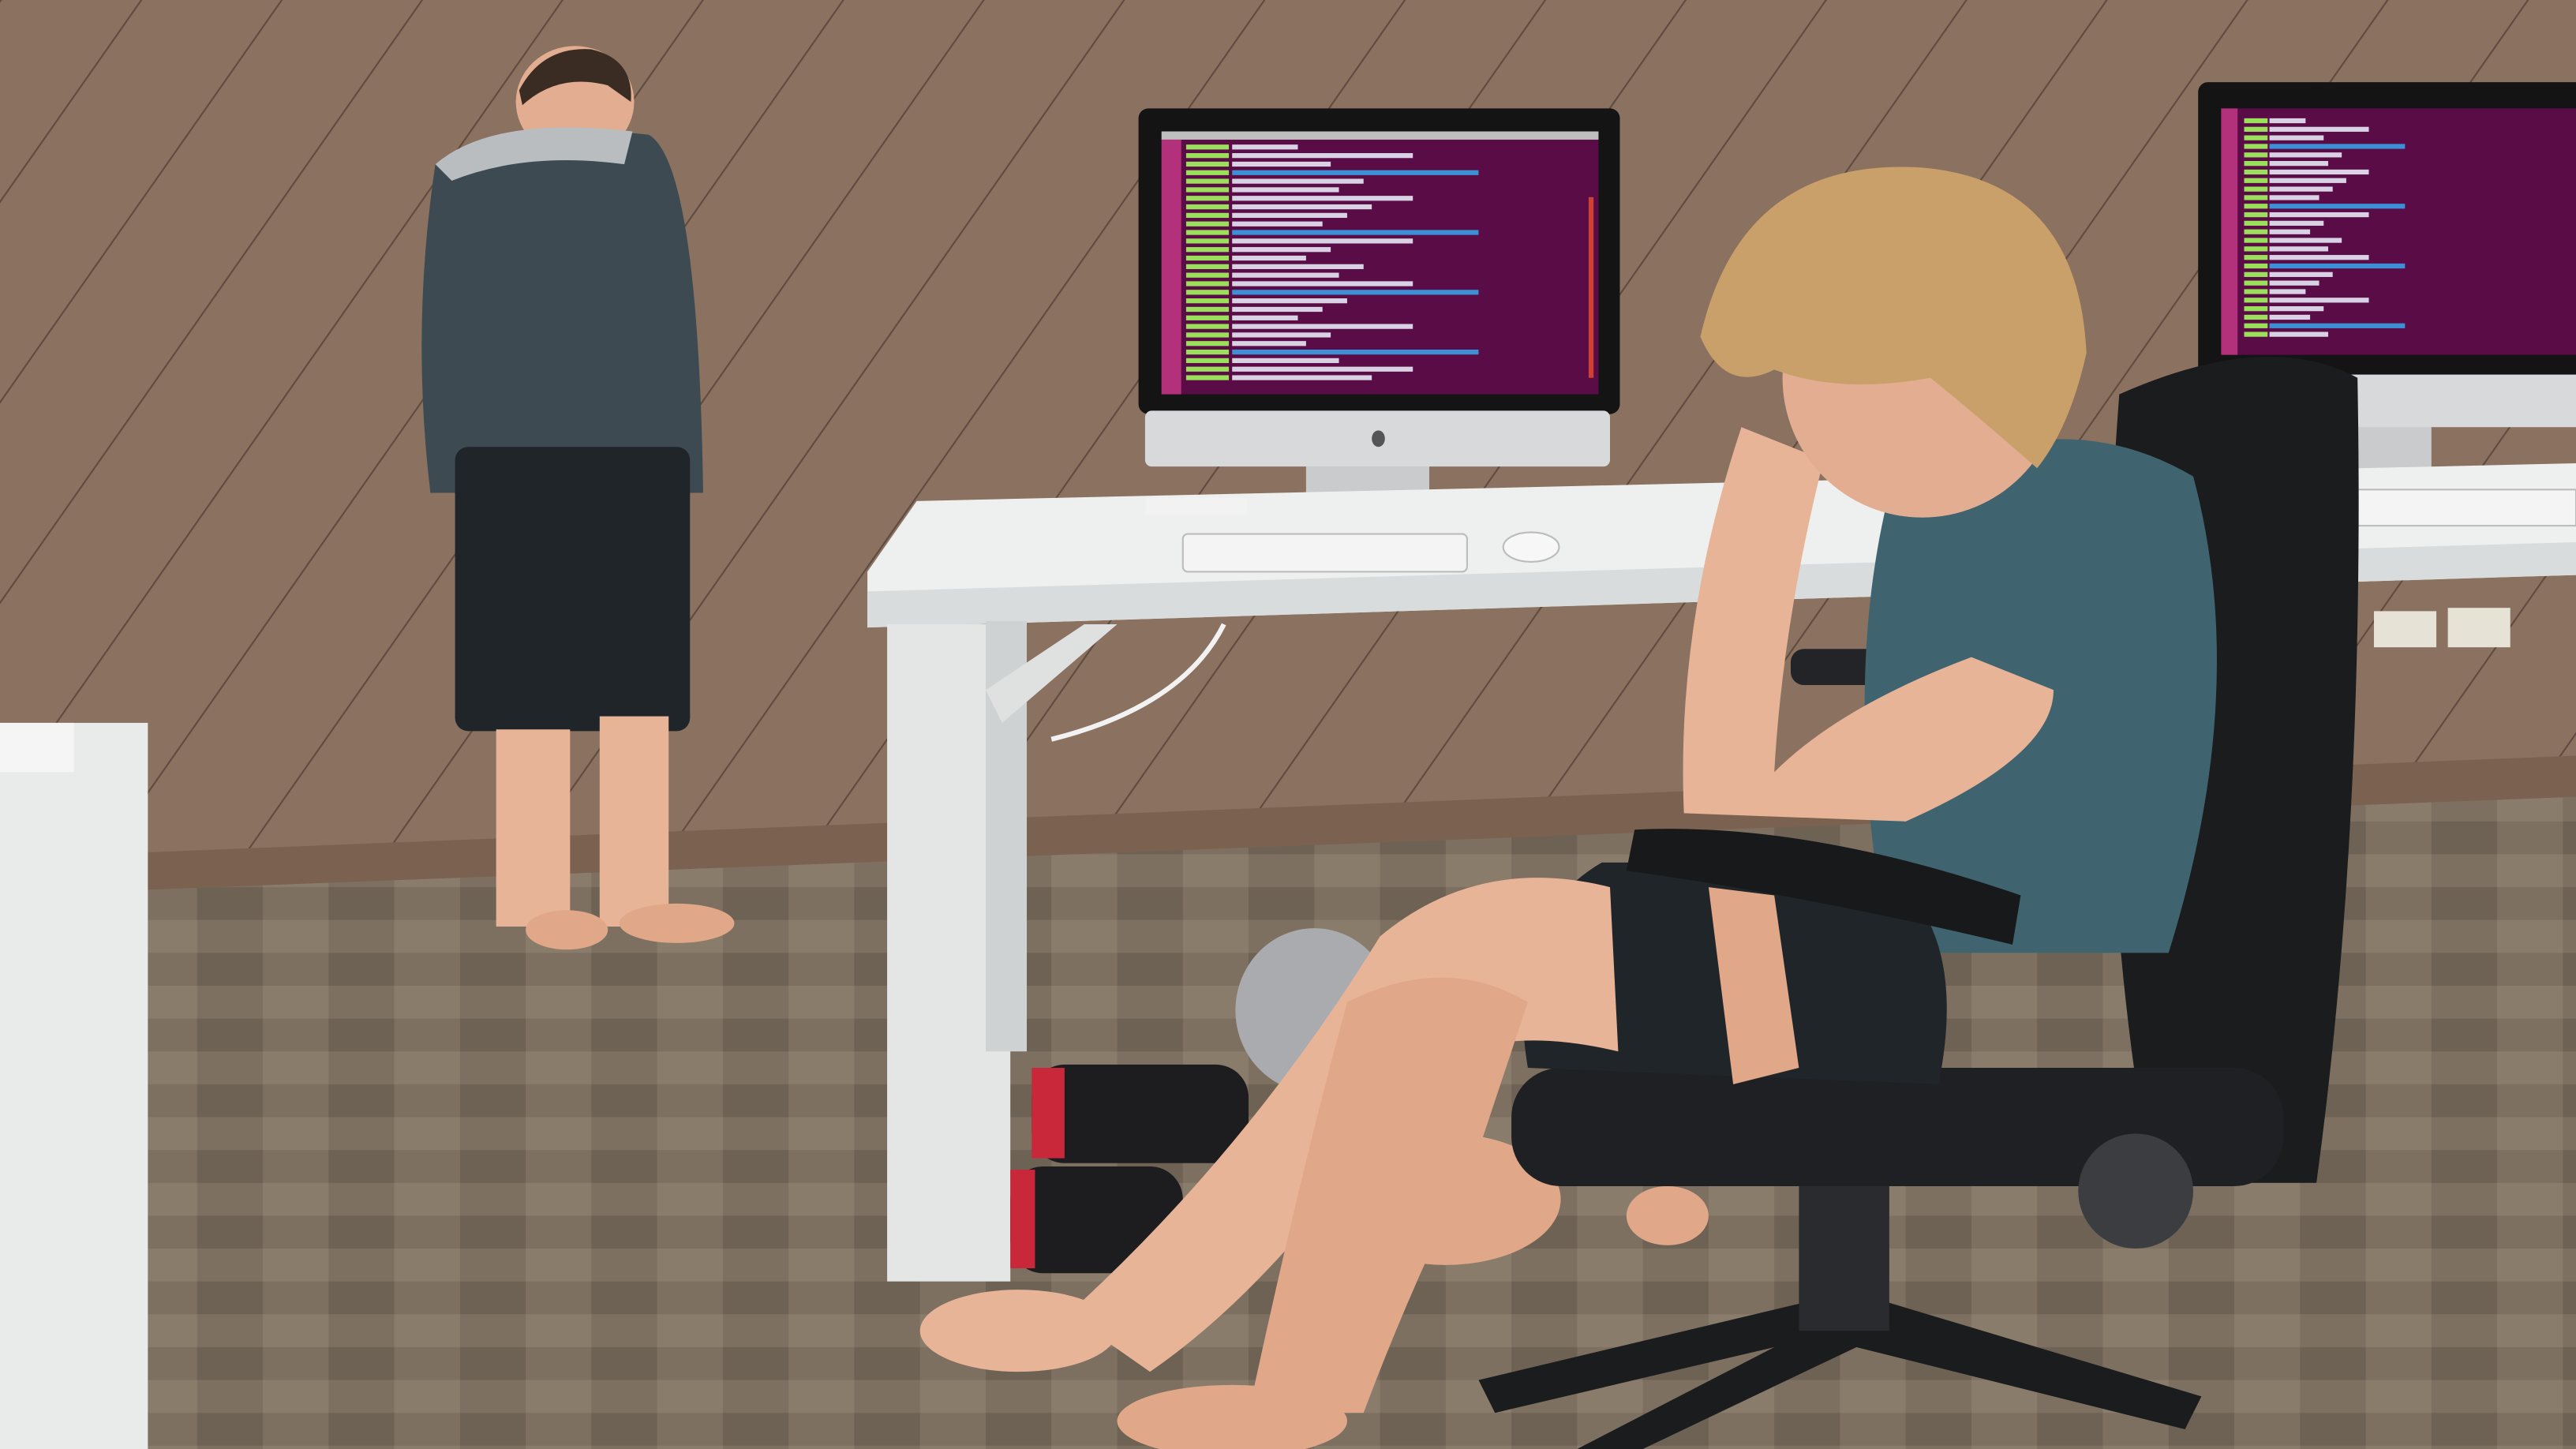 The width and height of the screenshot is (2576, 1449). Describe the element at coordinates (2135, 1191) in the screenshot. I see `chair-knob` at that location.